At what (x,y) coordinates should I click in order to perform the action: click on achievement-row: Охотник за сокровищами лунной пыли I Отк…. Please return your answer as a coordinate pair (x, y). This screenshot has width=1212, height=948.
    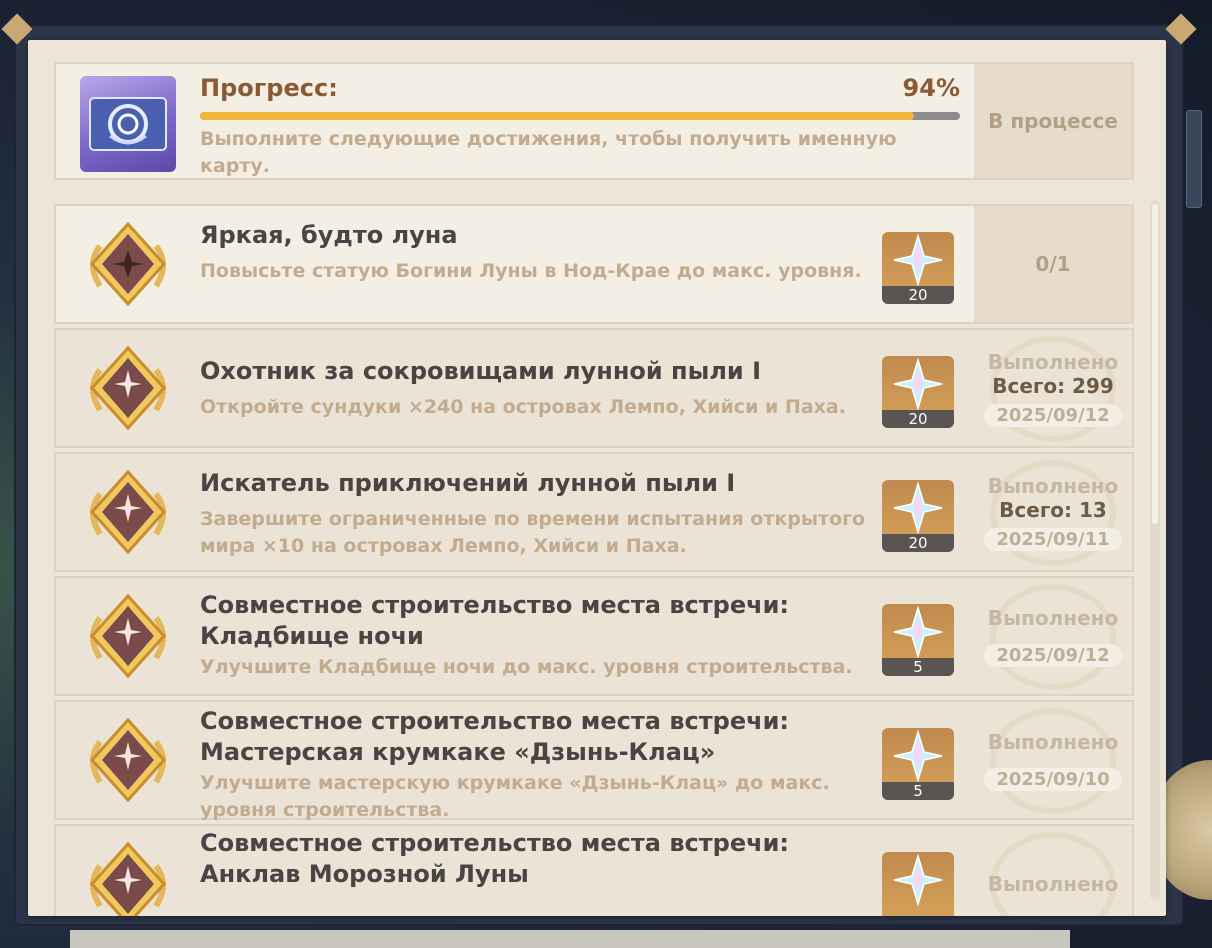
    Looking at the image, I should click on (594, 388).